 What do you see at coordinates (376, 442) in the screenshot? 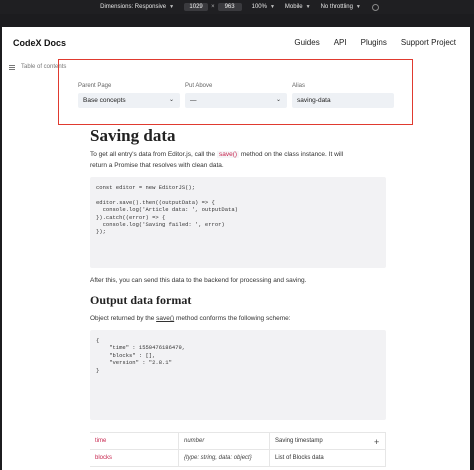
I see `add-row-icon: +` at bounding box center [376, 442].